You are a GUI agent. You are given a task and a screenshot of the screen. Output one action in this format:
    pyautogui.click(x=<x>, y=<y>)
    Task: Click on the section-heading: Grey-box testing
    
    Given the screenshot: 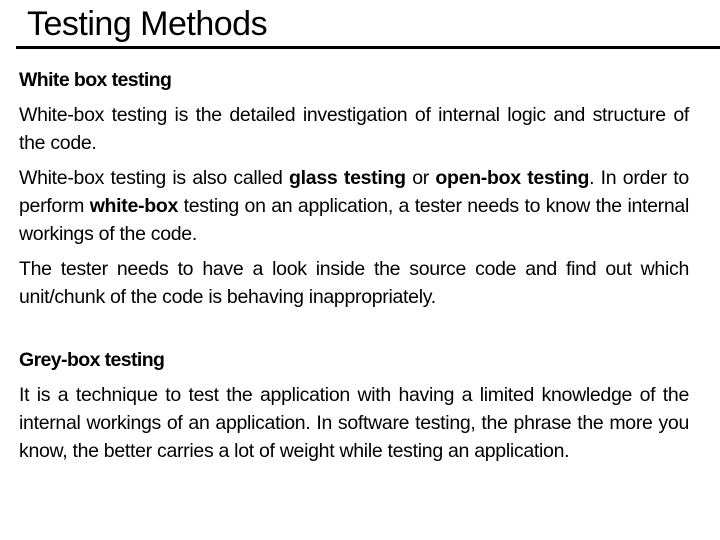 What is the action you would take?
    pyautogui.click(x=92, y=360)
    